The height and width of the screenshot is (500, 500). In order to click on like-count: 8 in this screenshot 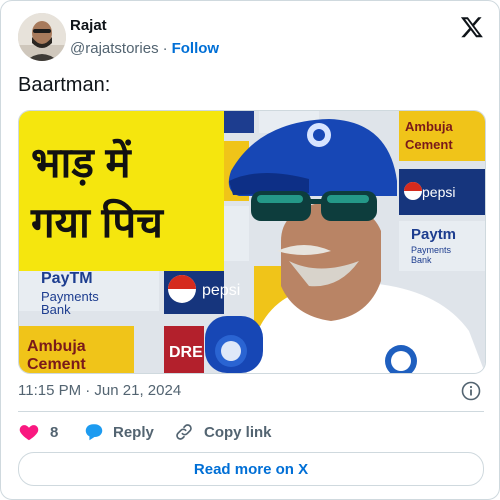, I will do `click(54, 432)`.